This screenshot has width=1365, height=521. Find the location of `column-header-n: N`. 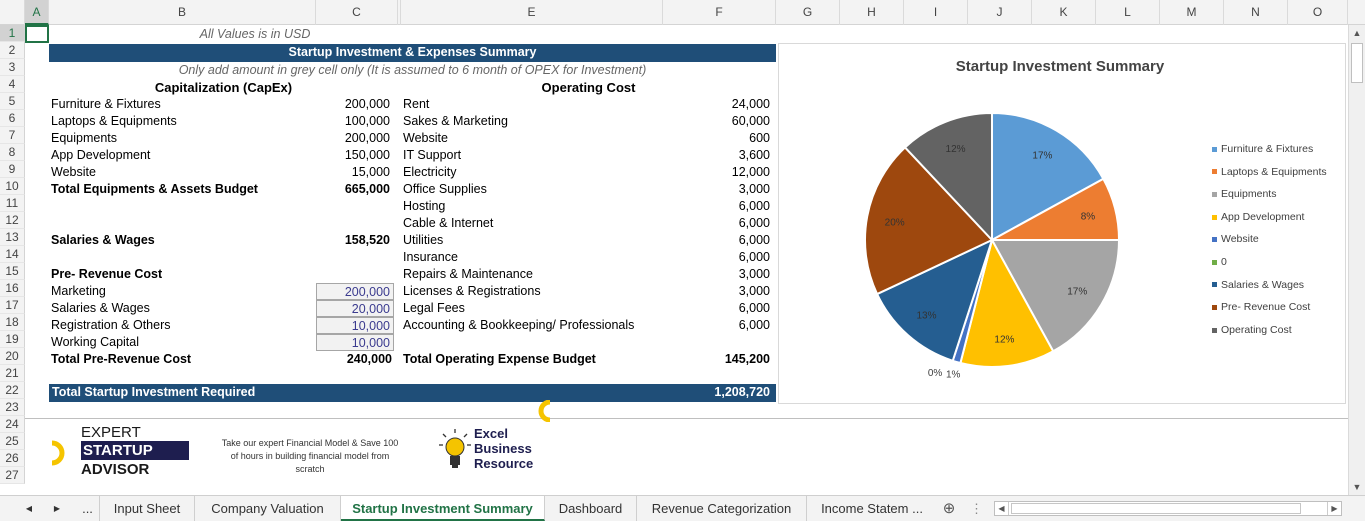

column-header-n: N is located at coordinates (1256, 12).